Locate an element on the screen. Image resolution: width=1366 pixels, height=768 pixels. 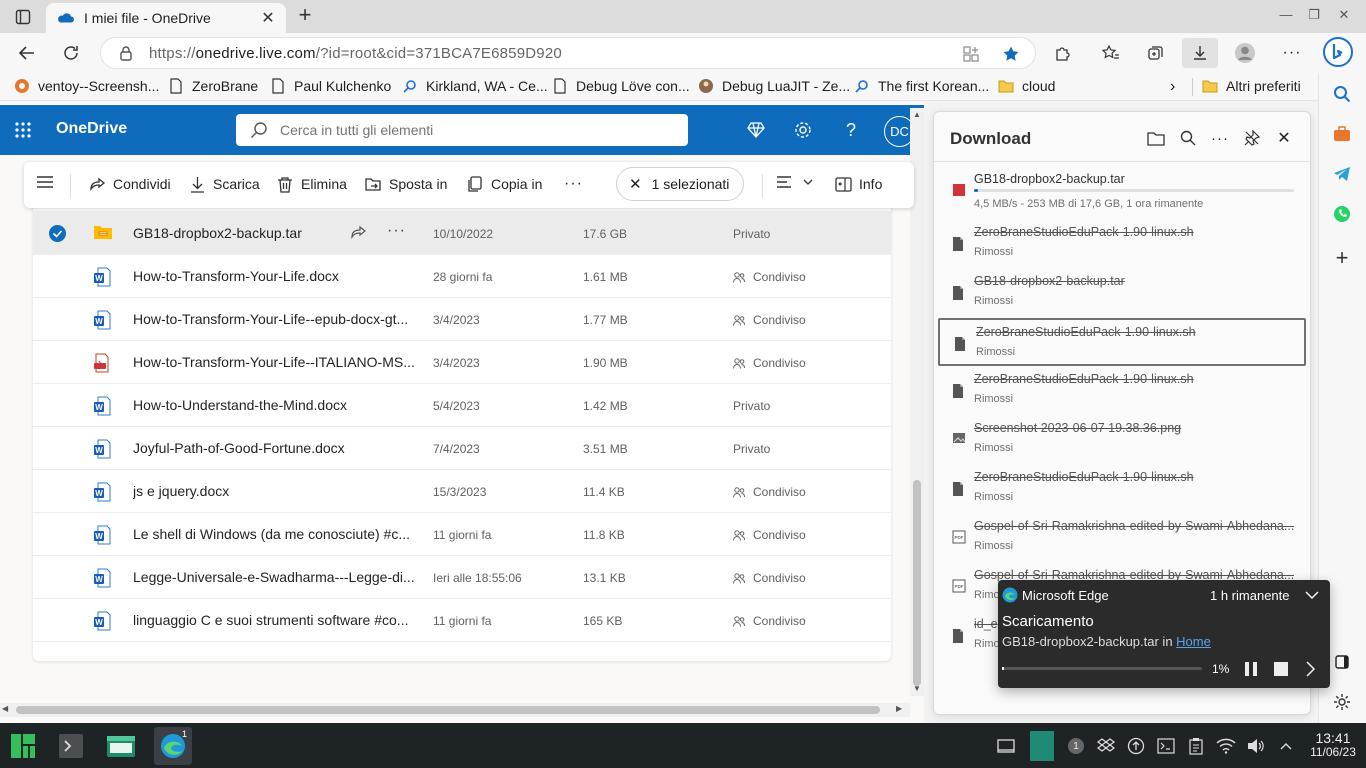
download-file-name: id_e is located at coordinates (986, 624).